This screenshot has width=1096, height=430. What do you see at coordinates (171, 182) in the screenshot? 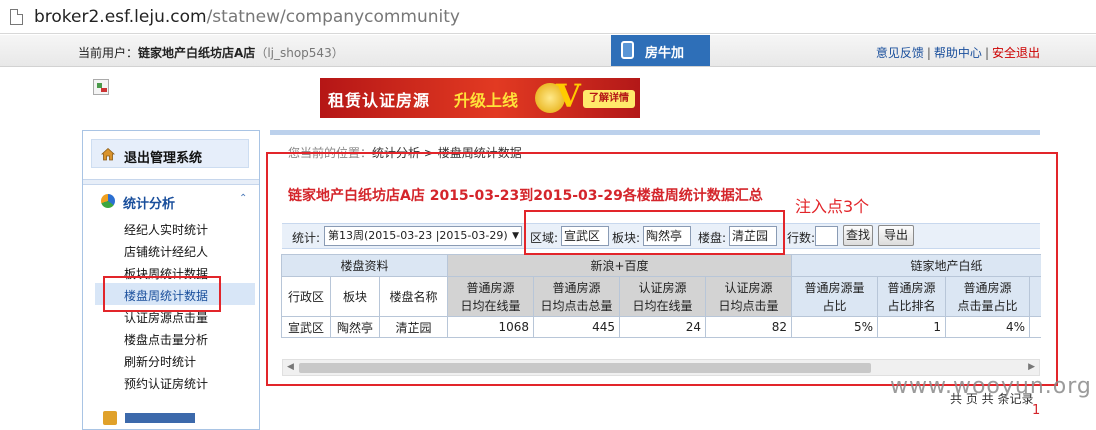
I see `sidebar-divider` at bounding box center [171, 182].